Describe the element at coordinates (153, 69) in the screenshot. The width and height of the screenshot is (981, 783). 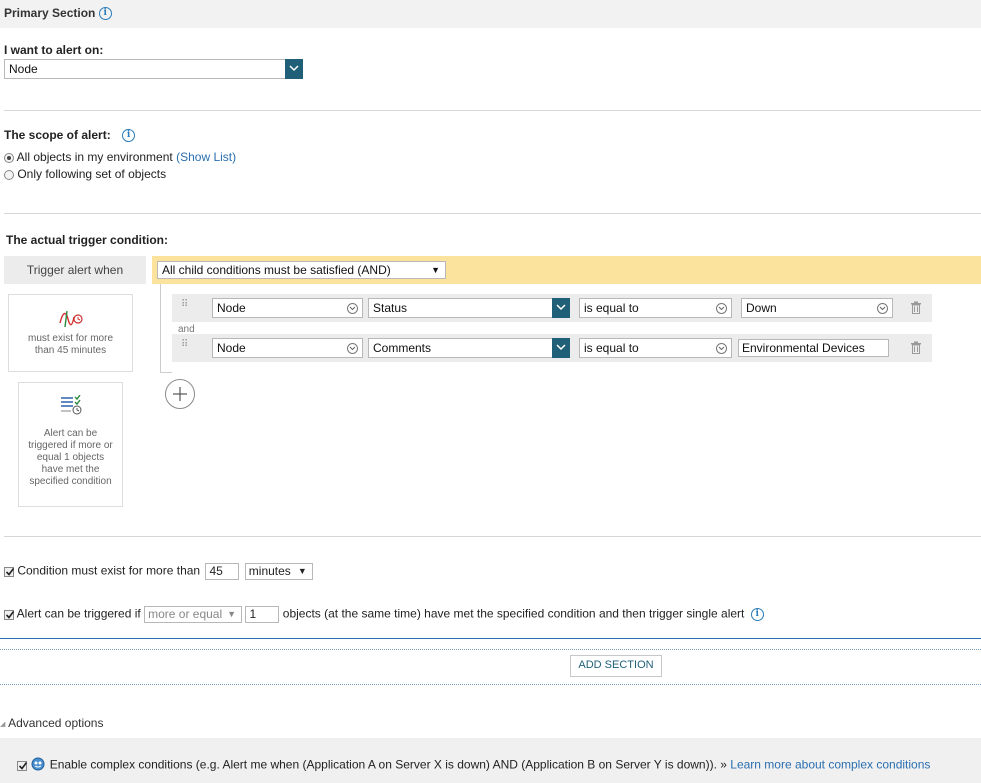
I see `alert-on-select: Node` at that location.